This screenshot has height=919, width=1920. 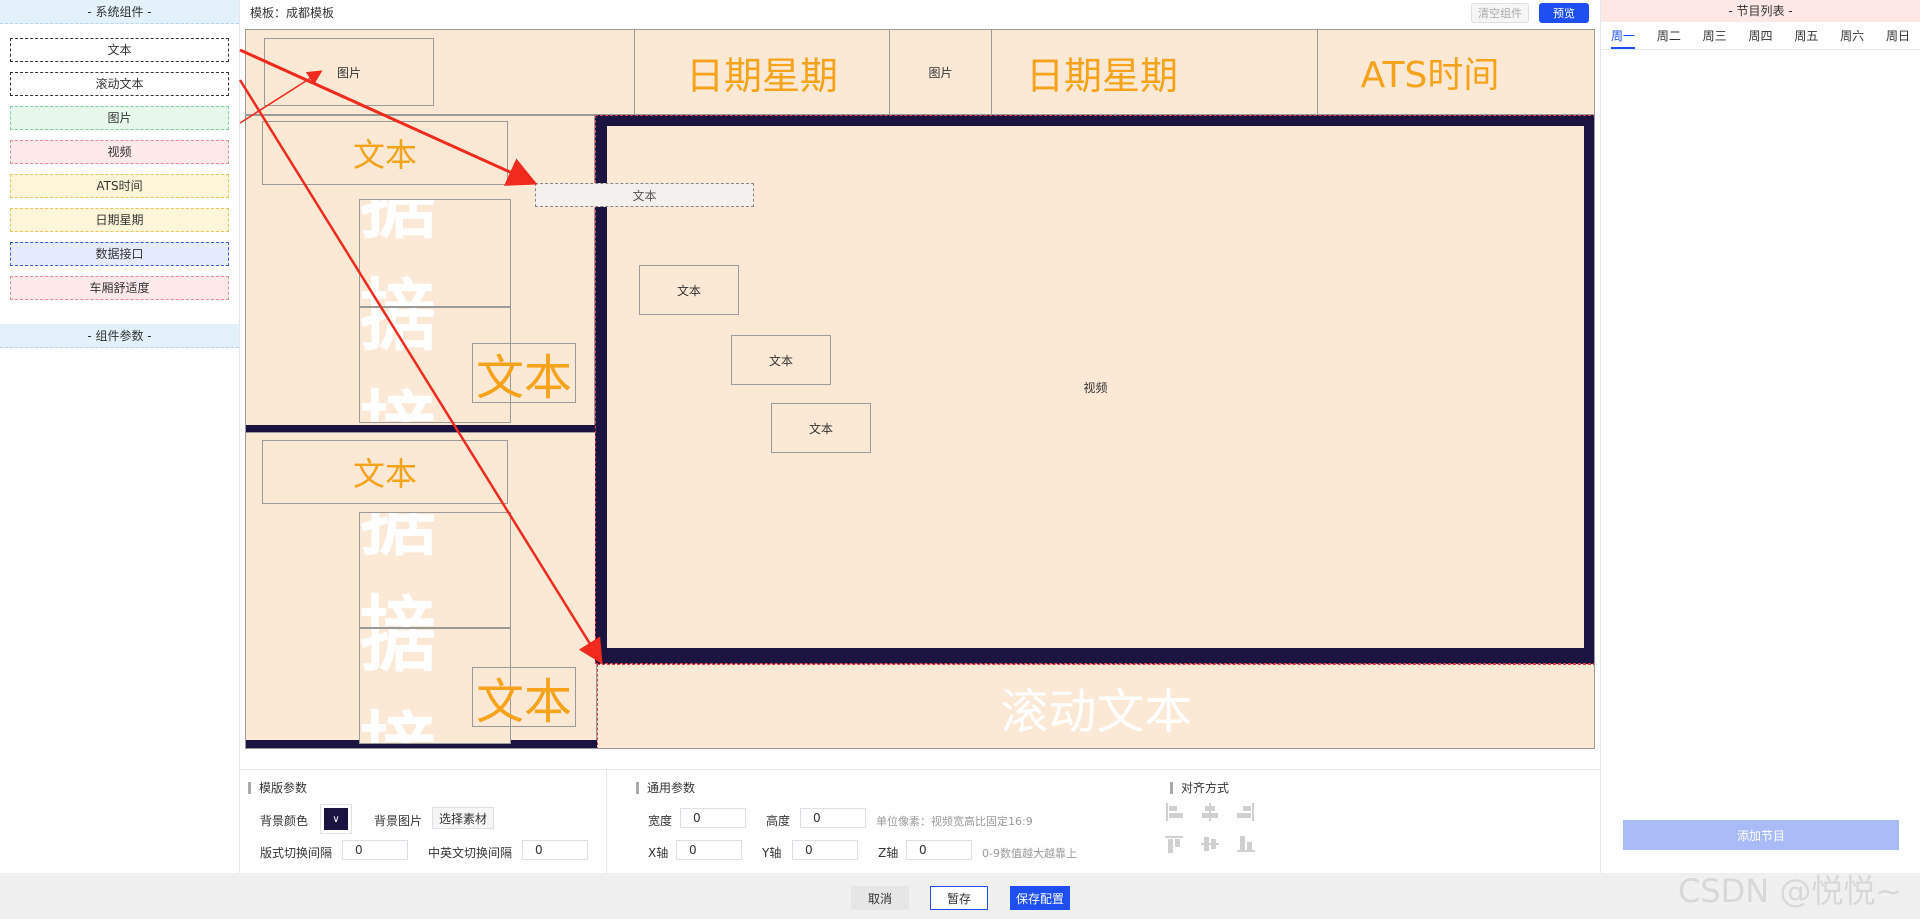 I want to click on top-right-slot, so click(x=1568, y=72).